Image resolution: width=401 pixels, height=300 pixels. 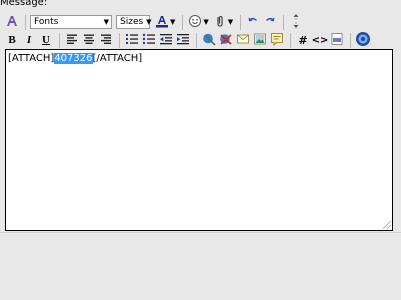 I want to click on italic-button: I, so click(x=29, y=40).